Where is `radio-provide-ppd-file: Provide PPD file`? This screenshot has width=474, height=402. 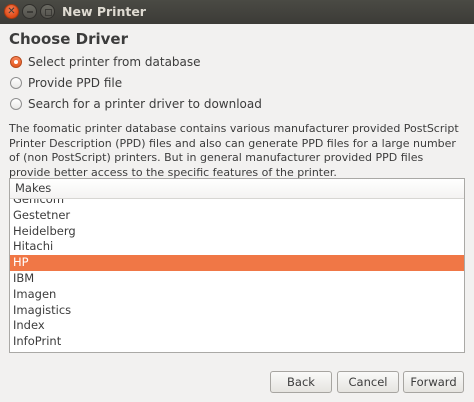
radio-provide-ppd-file: Provide PPD file is located at coordinates (66, 83).